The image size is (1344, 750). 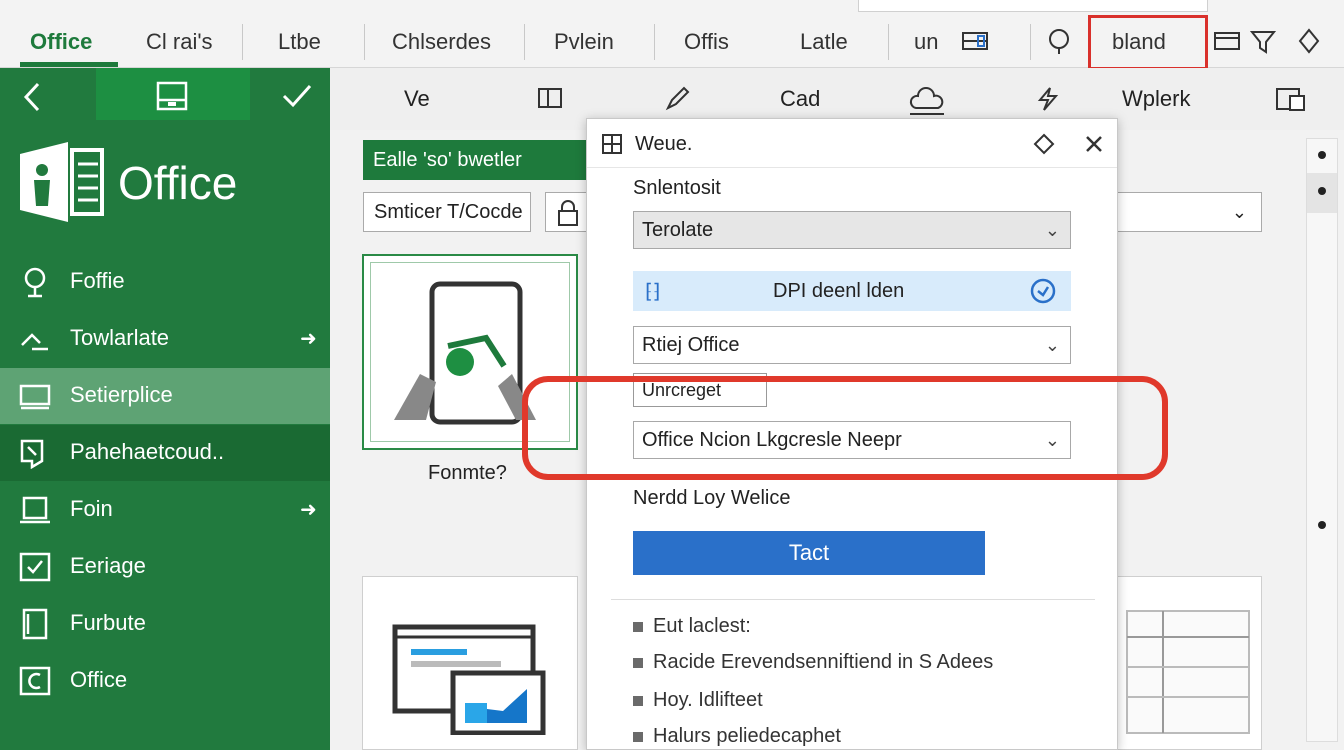 I want to click on panel-icon, so click(x=1291, y=100).